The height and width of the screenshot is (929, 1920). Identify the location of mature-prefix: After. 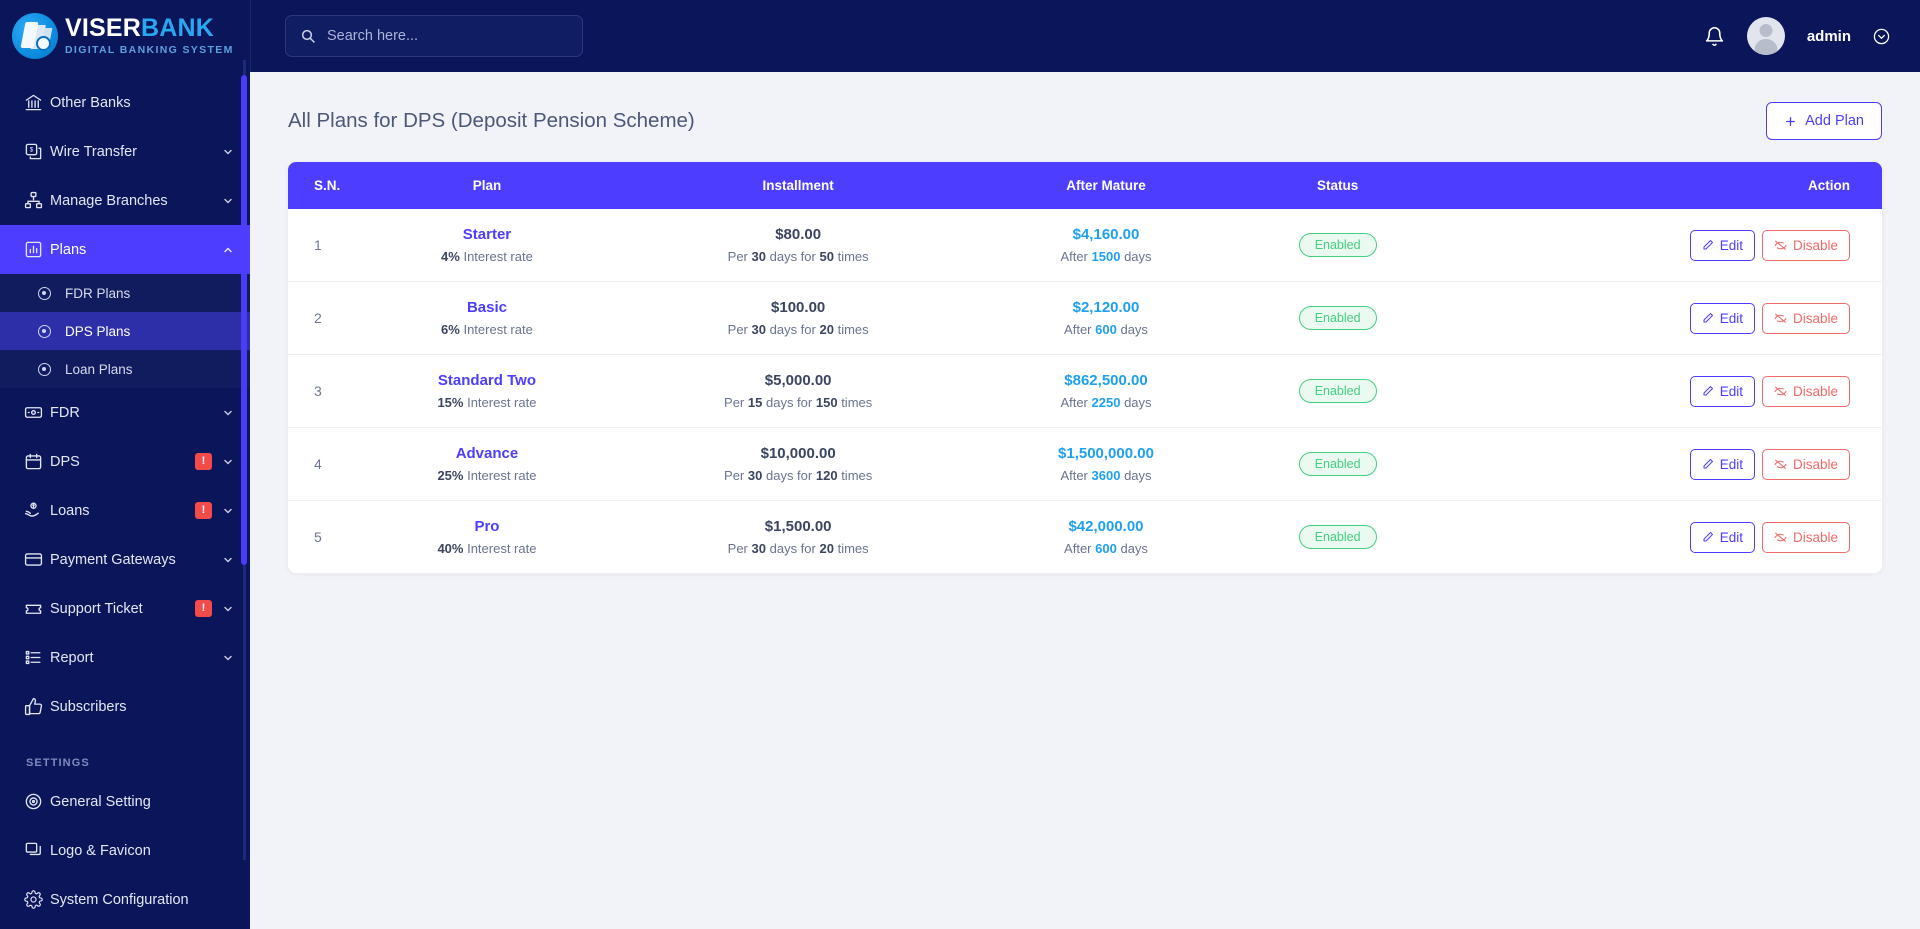
(1078, 329).